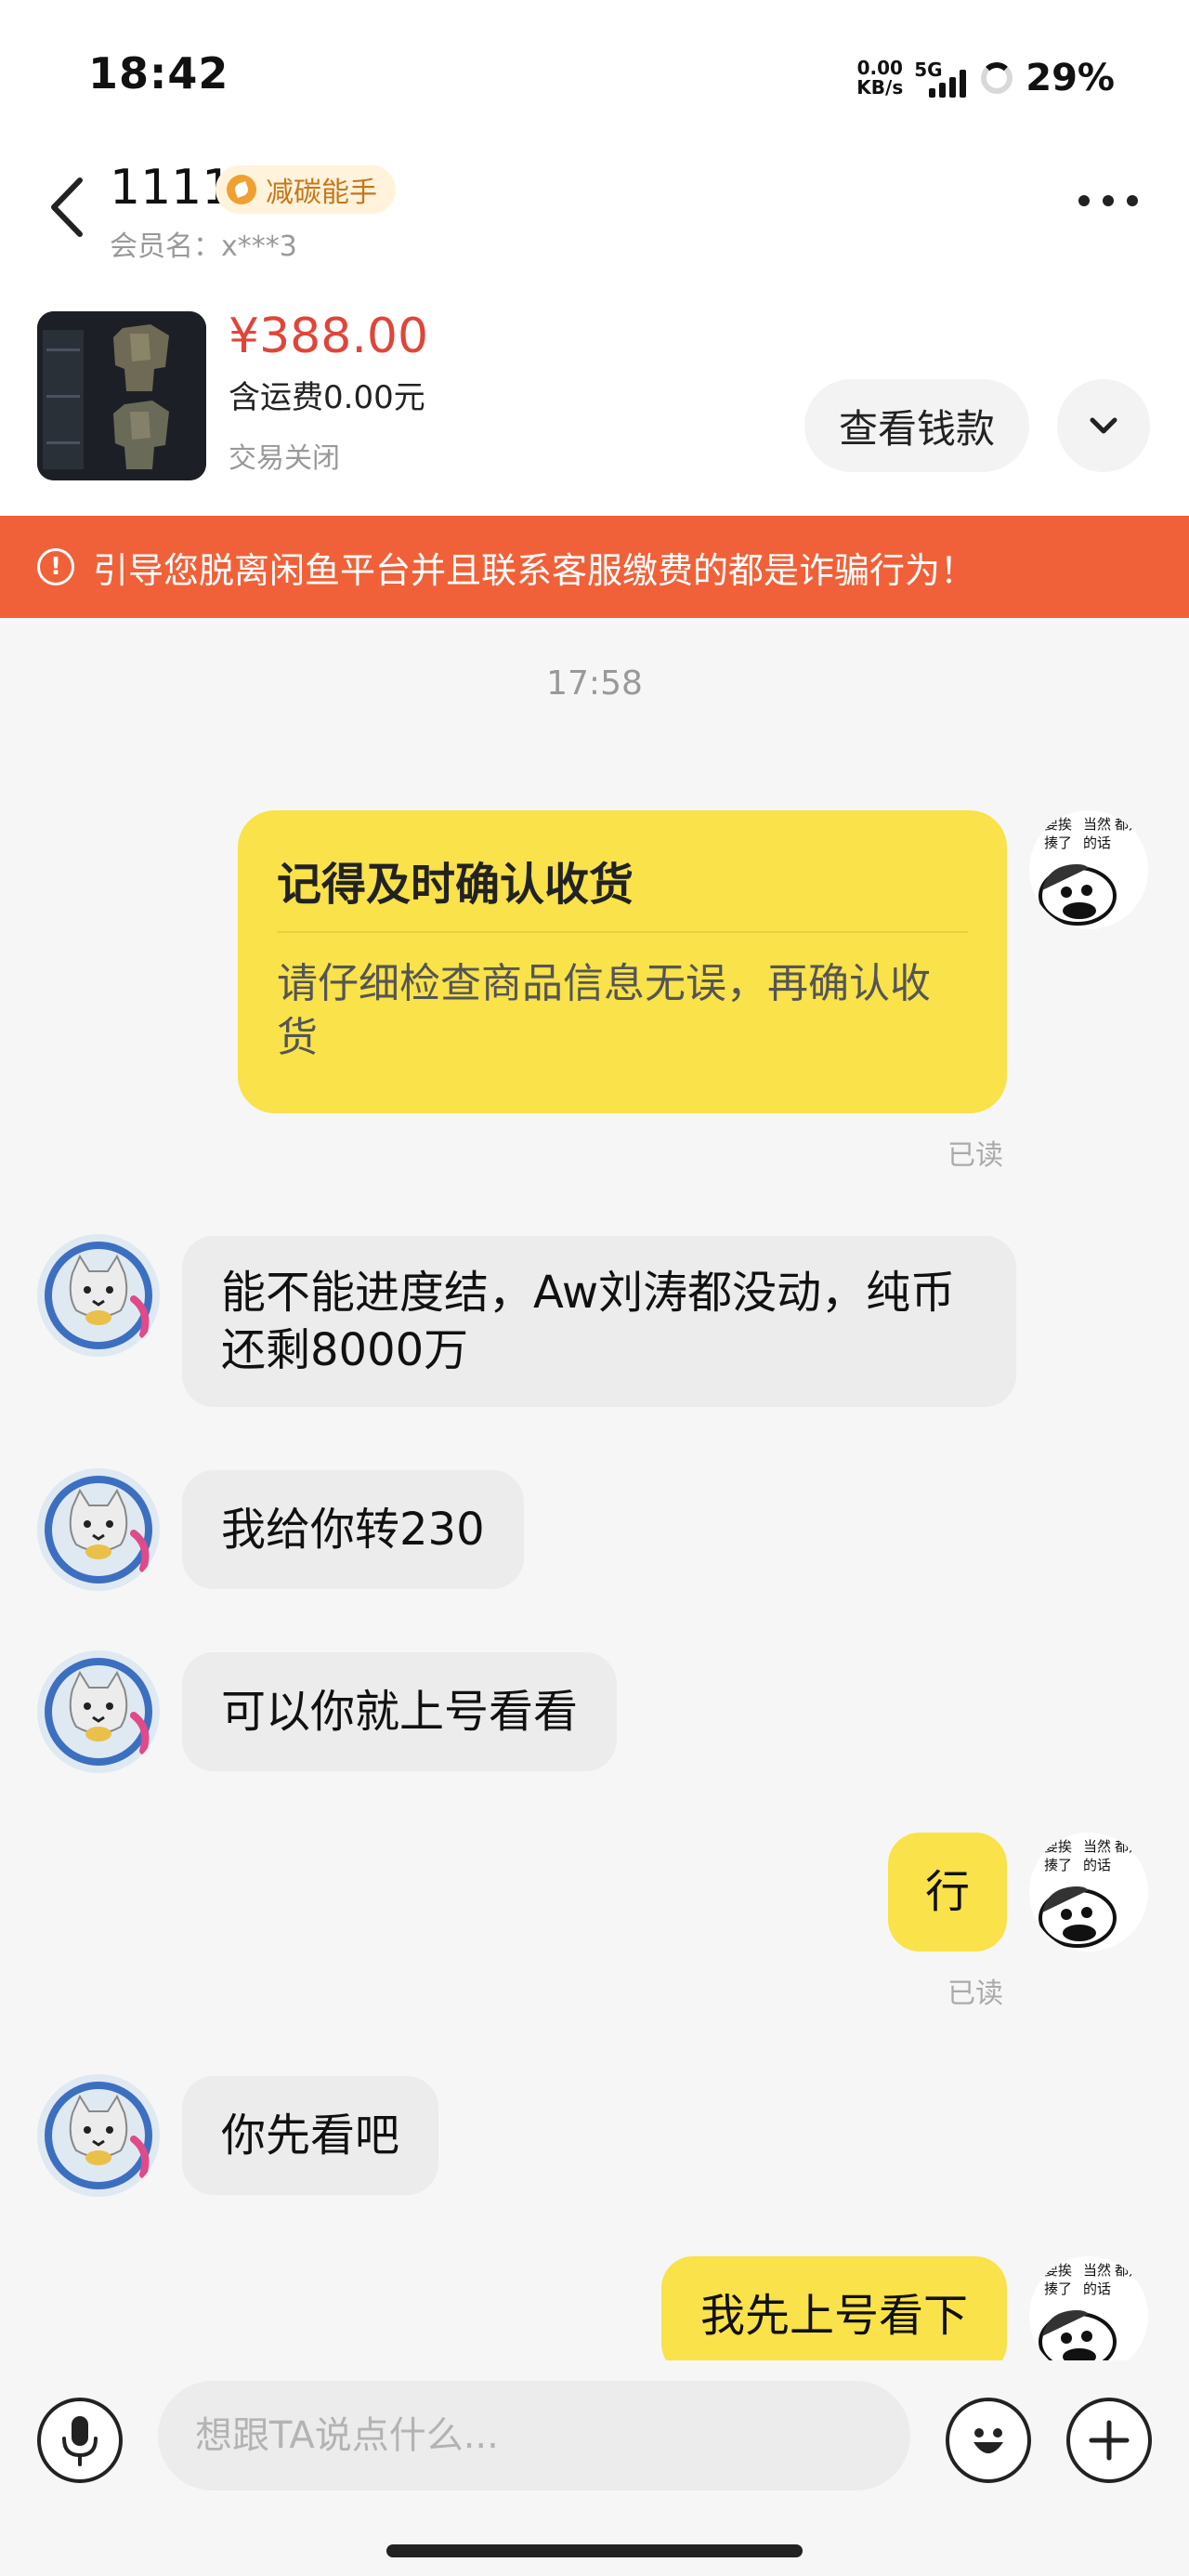  What do you see at coordinates (929, 70) in the screenshot?
I see `signal-5g-label: 5G` at bounding box center [929, 70].